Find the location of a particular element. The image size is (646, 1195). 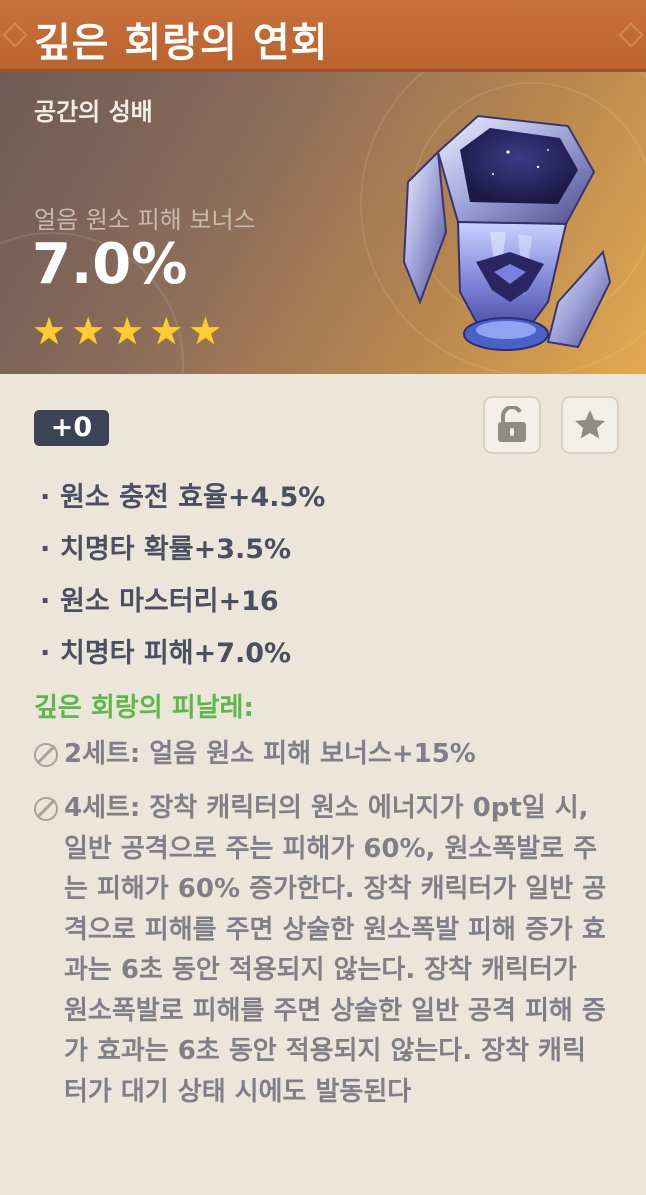

artifact-type-label: 공간의 성배 is located at coordinates (93, 112).